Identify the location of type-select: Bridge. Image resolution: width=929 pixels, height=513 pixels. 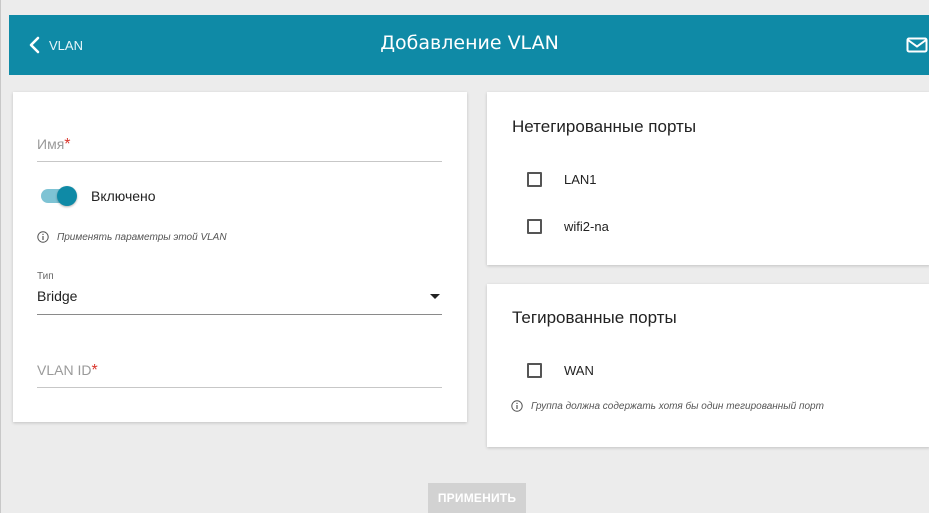
(239, 301).